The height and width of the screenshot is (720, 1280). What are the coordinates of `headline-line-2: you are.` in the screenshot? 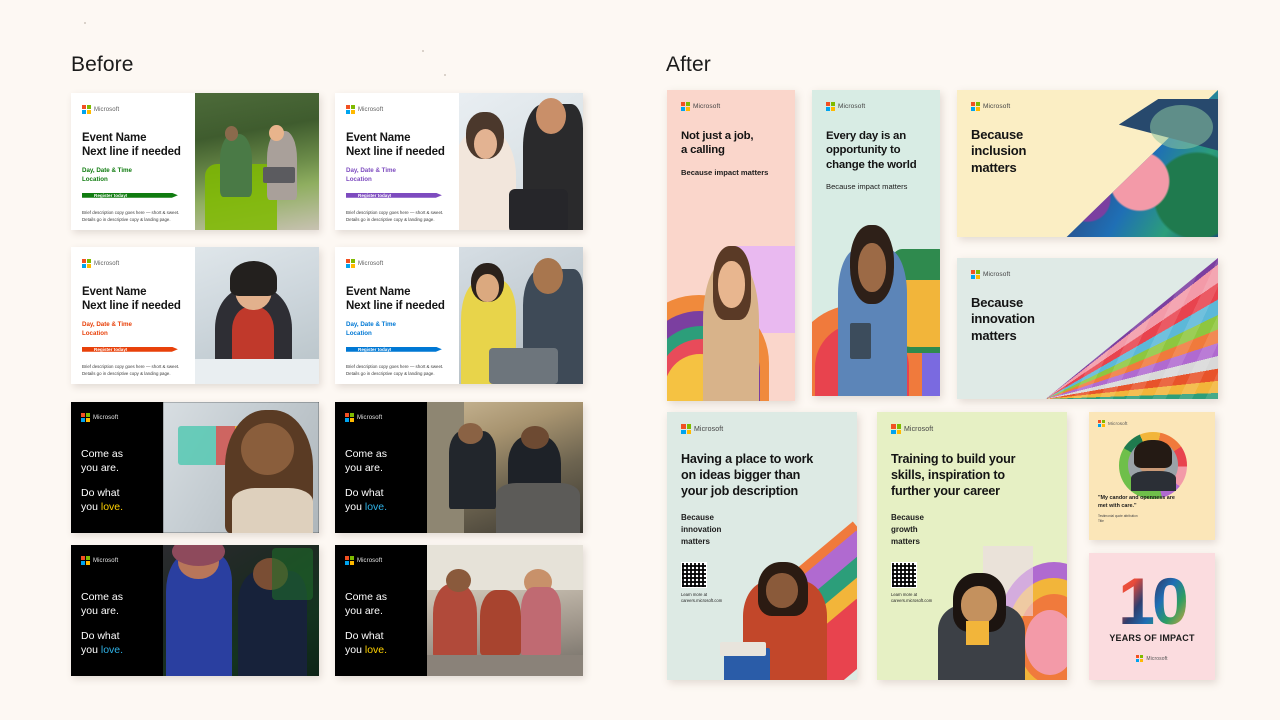 It's located at (100, 467).